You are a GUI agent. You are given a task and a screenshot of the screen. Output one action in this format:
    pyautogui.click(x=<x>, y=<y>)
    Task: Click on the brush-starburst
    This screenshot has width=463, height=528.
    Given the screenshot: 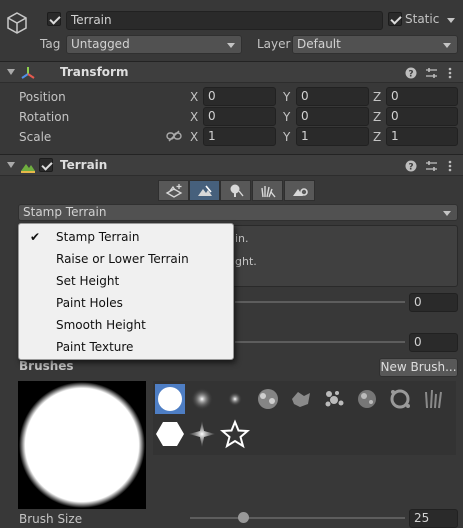 What is the action you would take?
    pyautogui.click(x=202, y=434)
    